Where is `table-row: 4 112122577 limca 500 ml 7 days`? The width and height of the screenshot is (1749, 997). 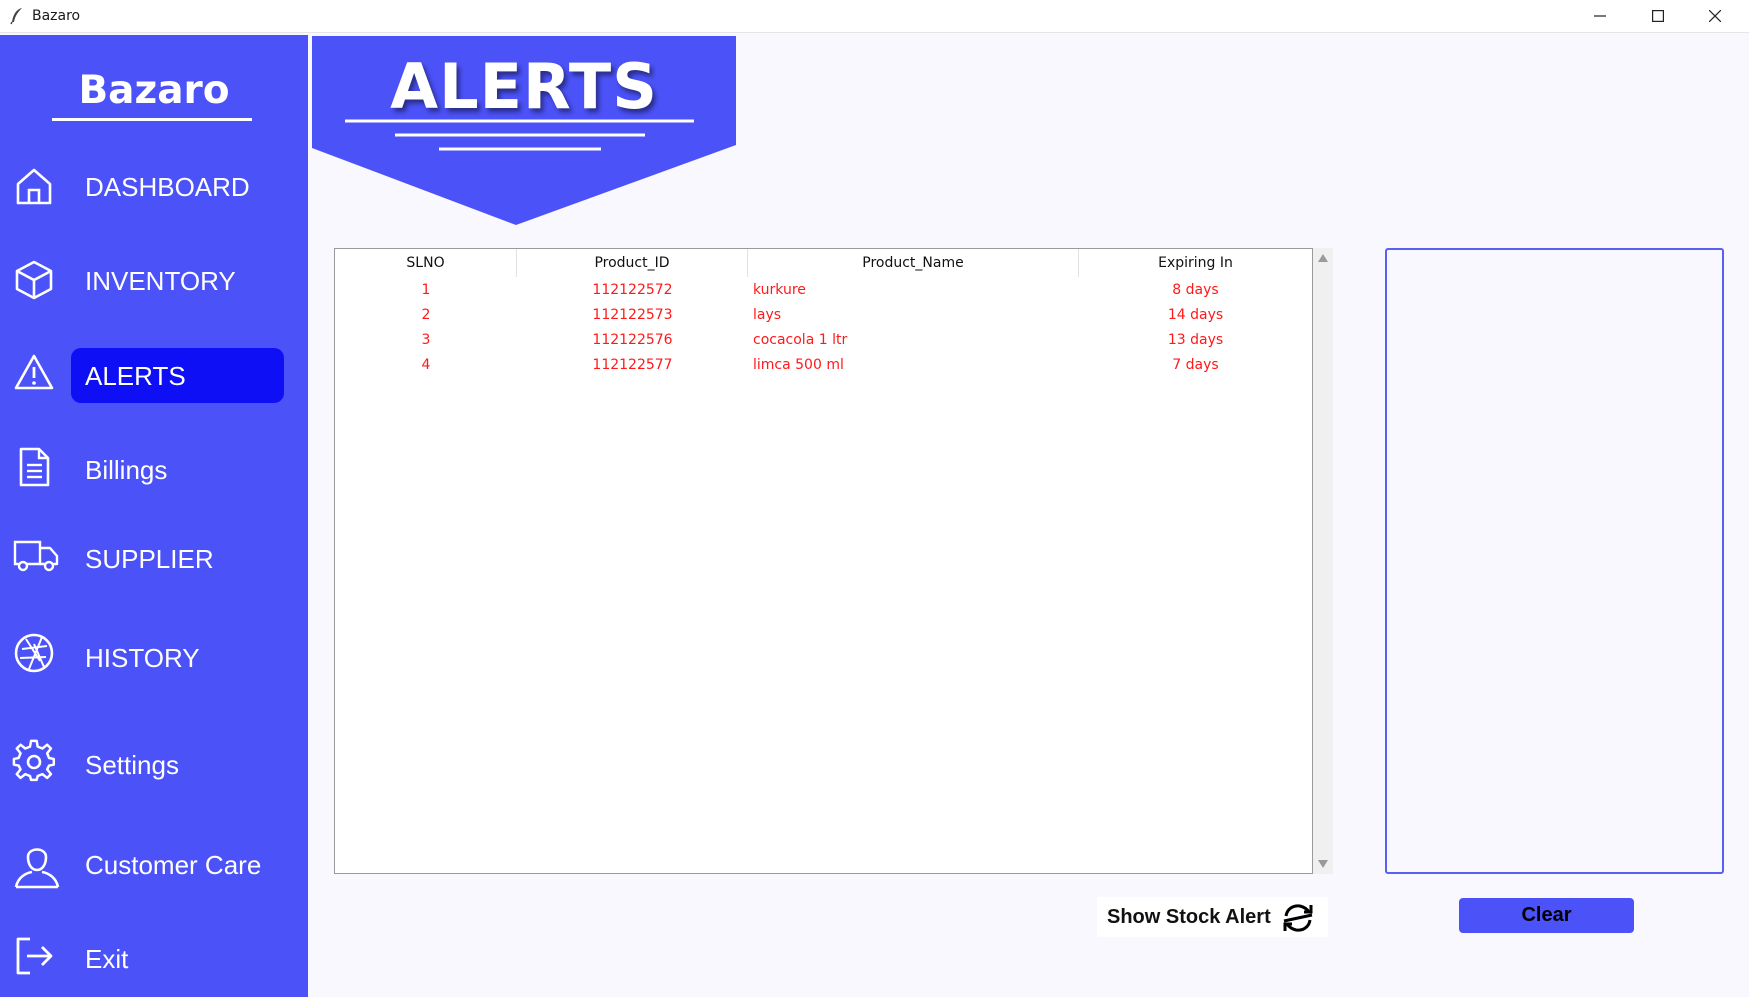
table-row: 4 112122577 limca 500 ml 7 days is located at coordinates (823, 365).